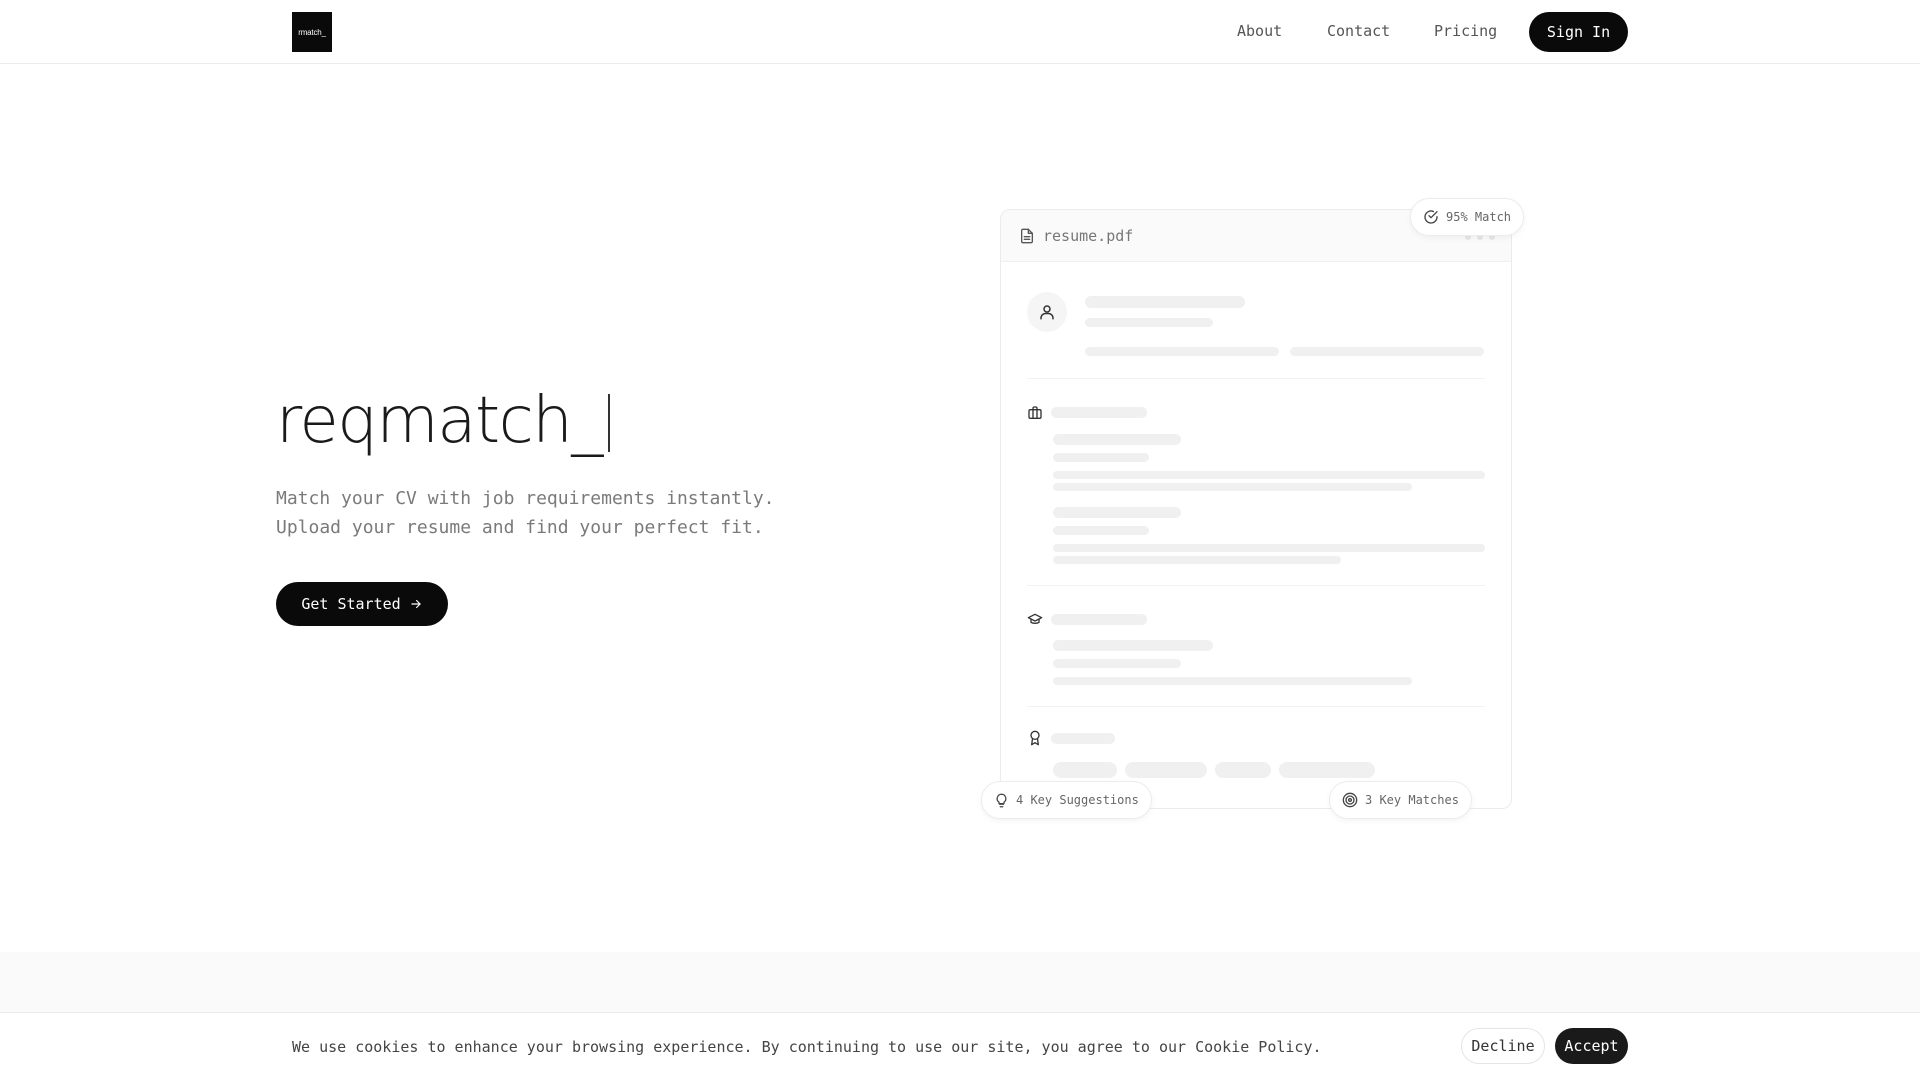  What do you see at coordinates (1027, 235) in the screenshot?
I see `file-text-icon` at bounding box center [1027, 235].